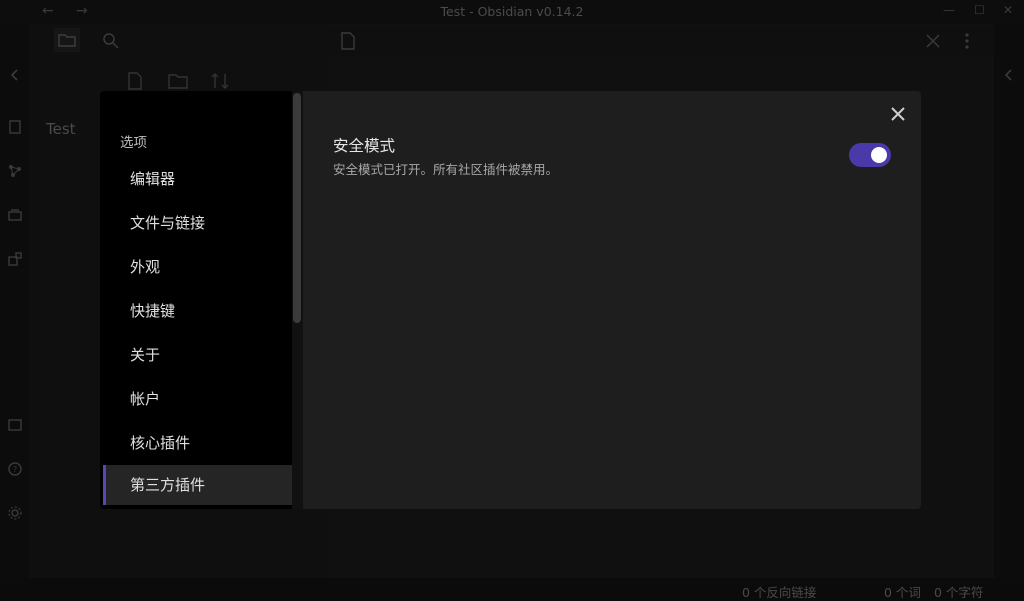 Image resolution: width=1024 pixels, height=601 pixels. I want to click on safe-mode-toggle, so click(870, 155).